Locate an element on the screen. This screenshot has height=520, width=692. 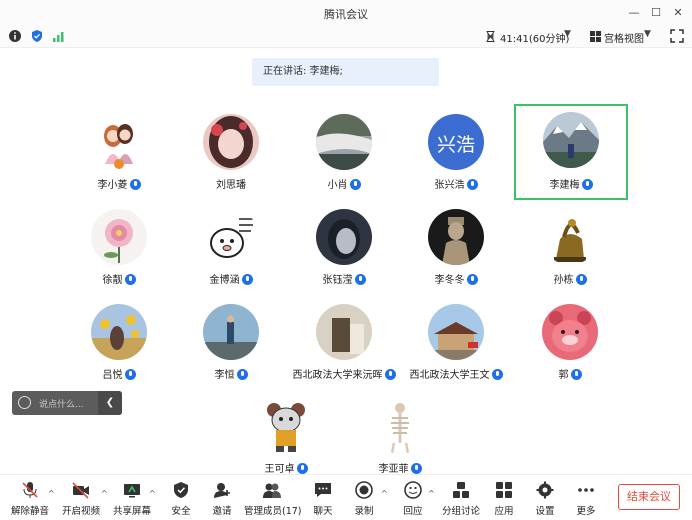
hourglass-icon is located at coordinates (490, 36).